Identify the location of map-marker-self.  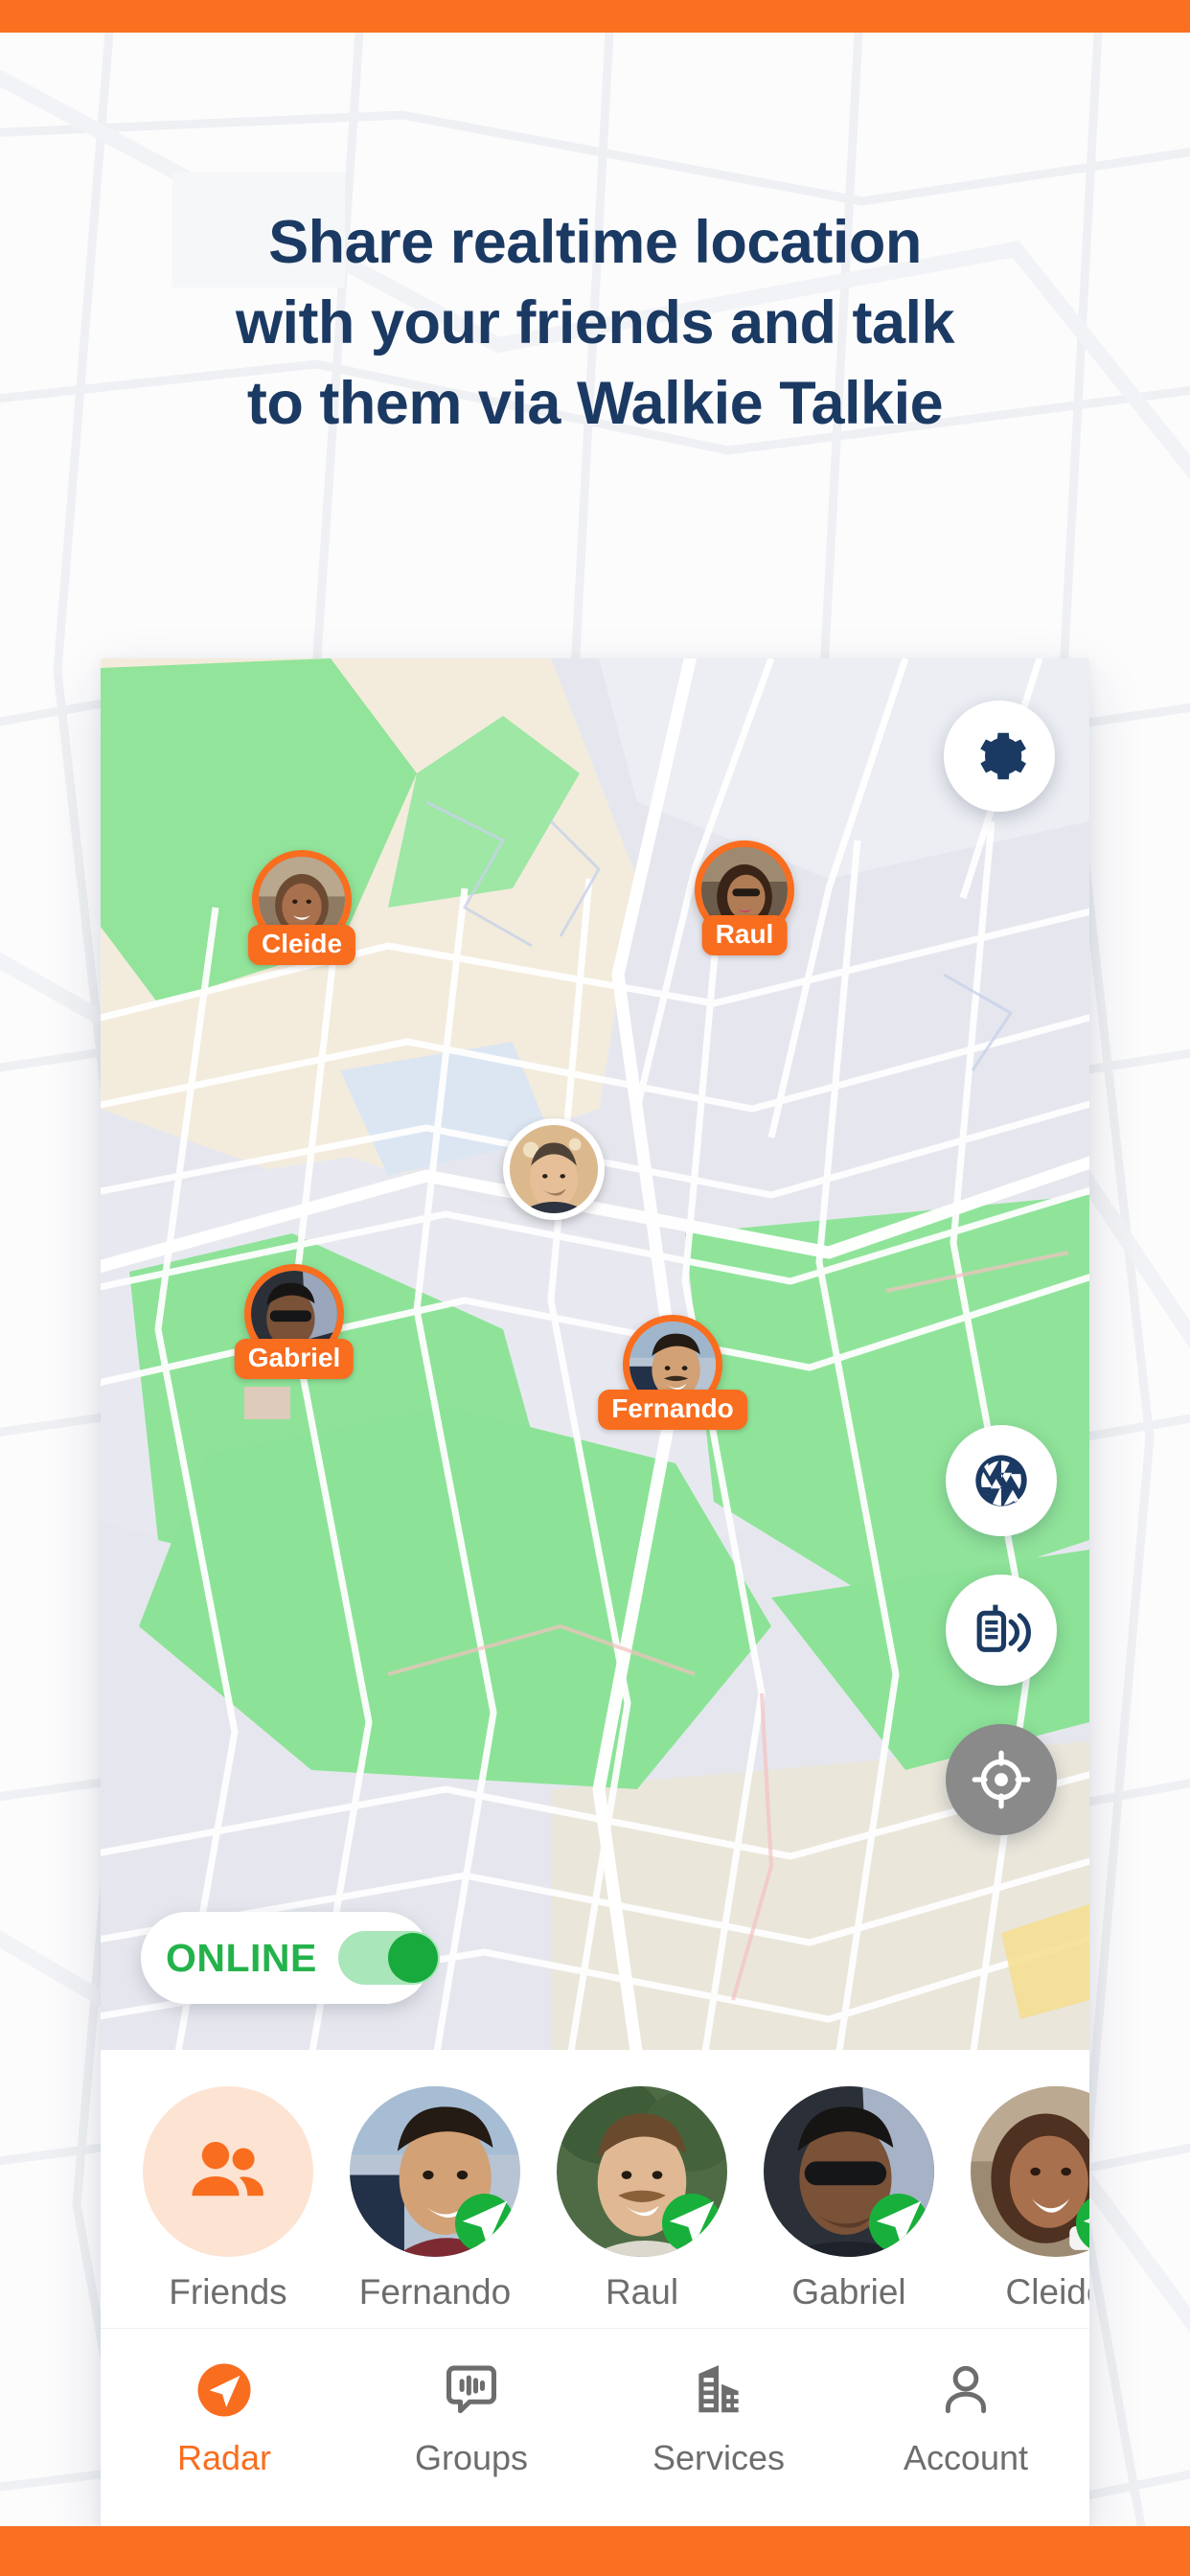
(554, 1169).